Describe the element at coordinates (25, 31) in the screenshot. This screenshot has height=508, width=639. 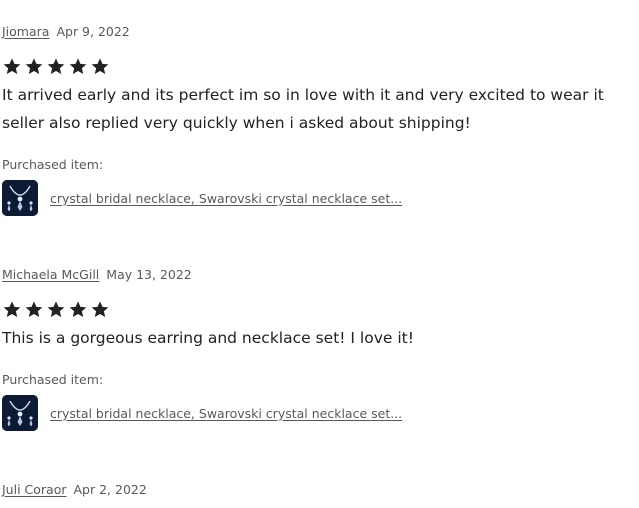
I see `reviewer-name-link: Jiomara` at that location.